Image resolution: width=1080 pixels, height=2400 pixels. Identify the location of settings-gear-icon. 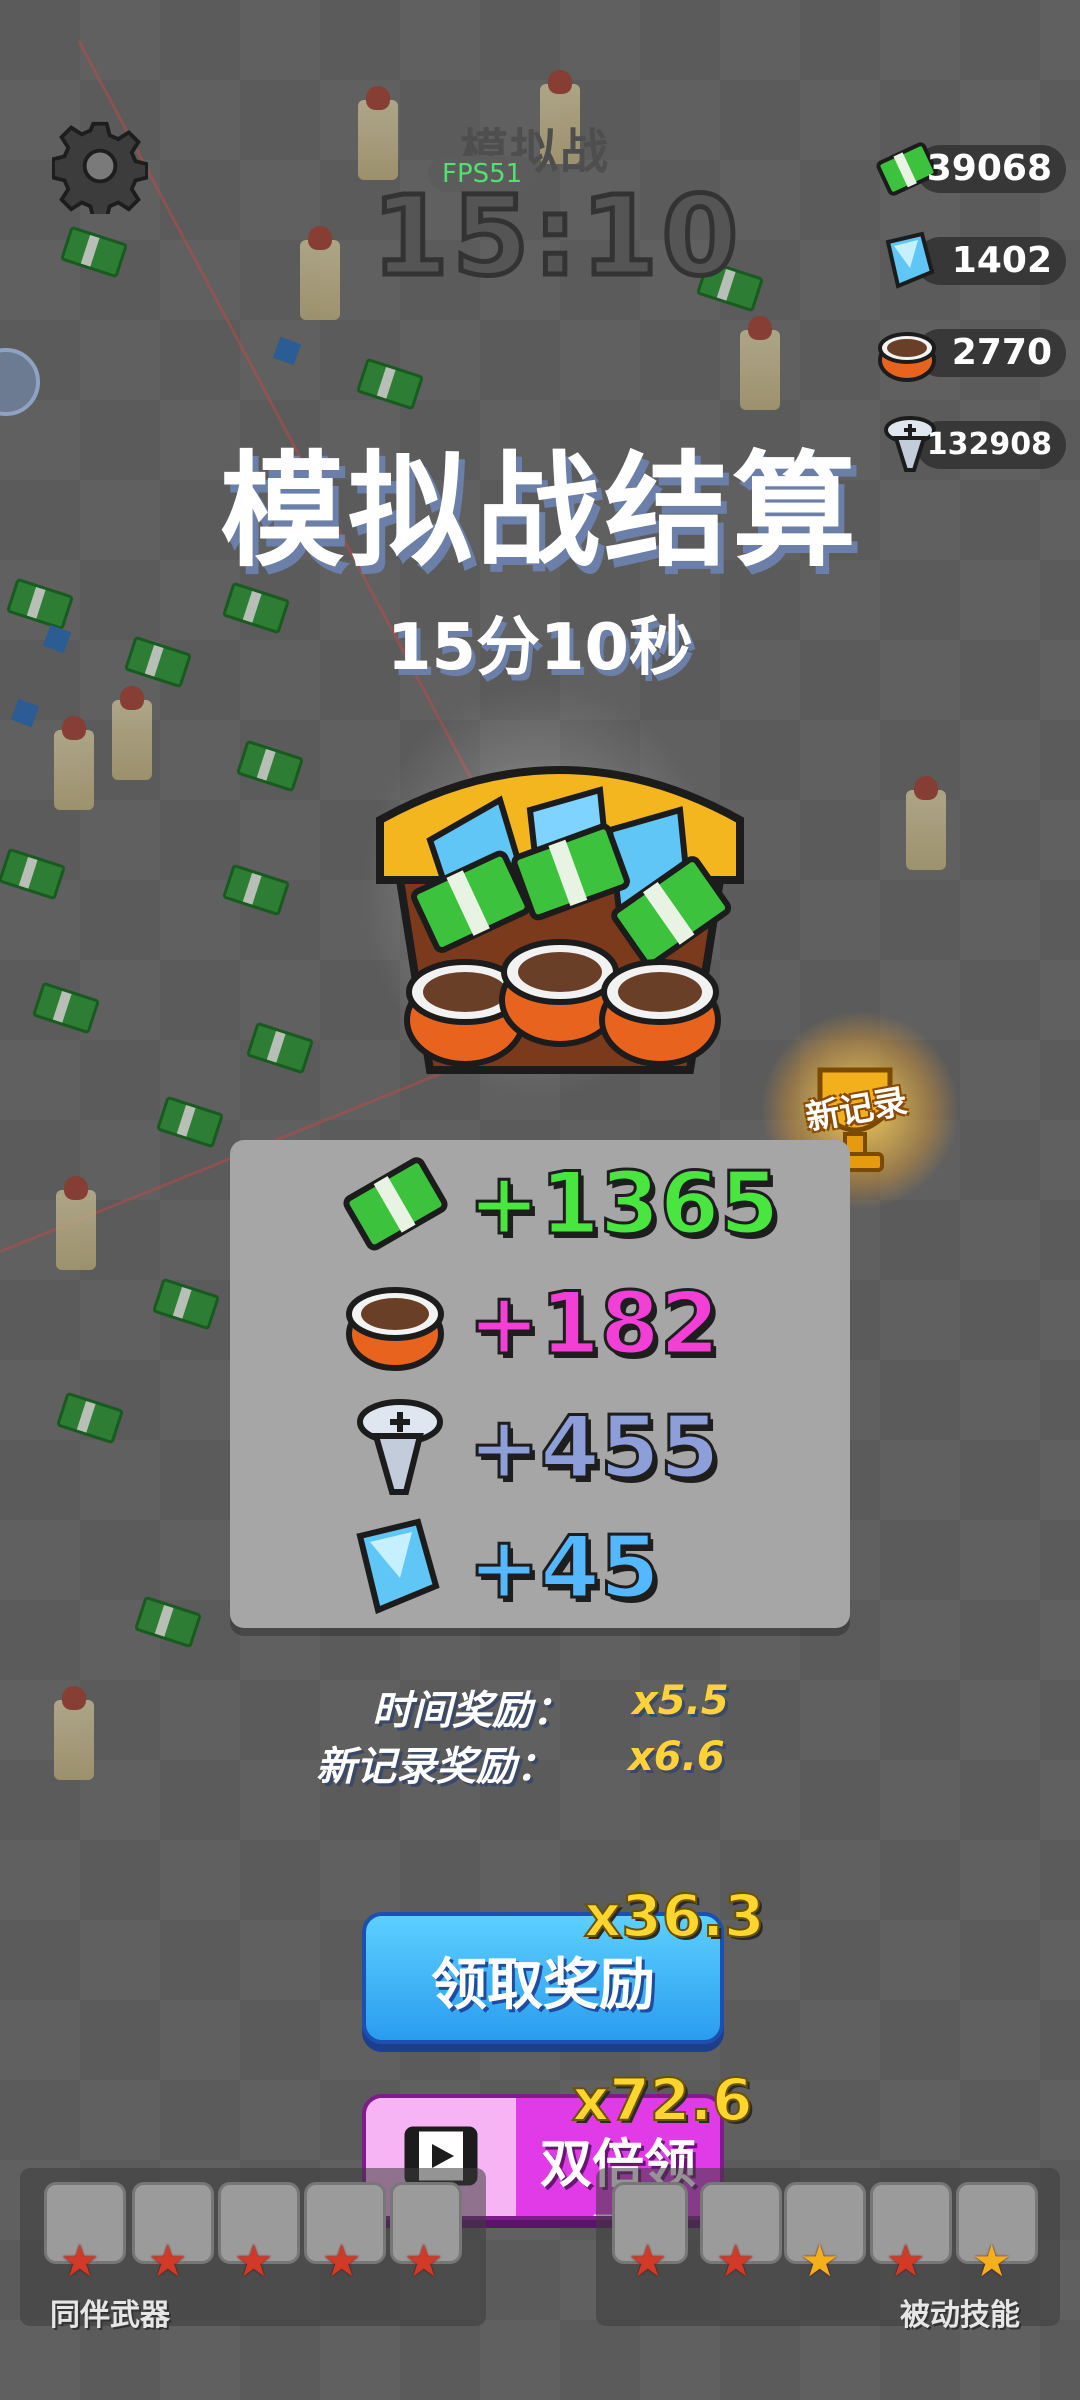
(100, 166).